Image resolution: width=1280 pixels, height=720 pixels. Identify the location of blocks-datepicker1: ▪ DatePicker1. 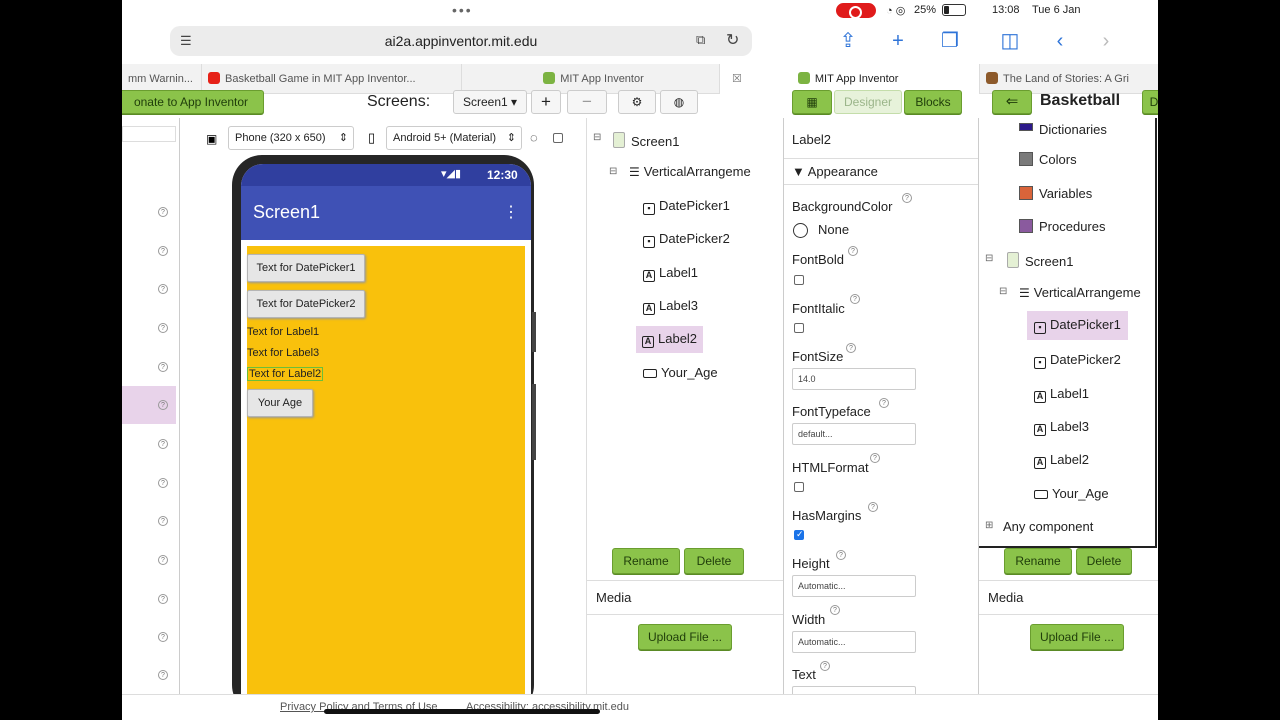
(1077, 325).